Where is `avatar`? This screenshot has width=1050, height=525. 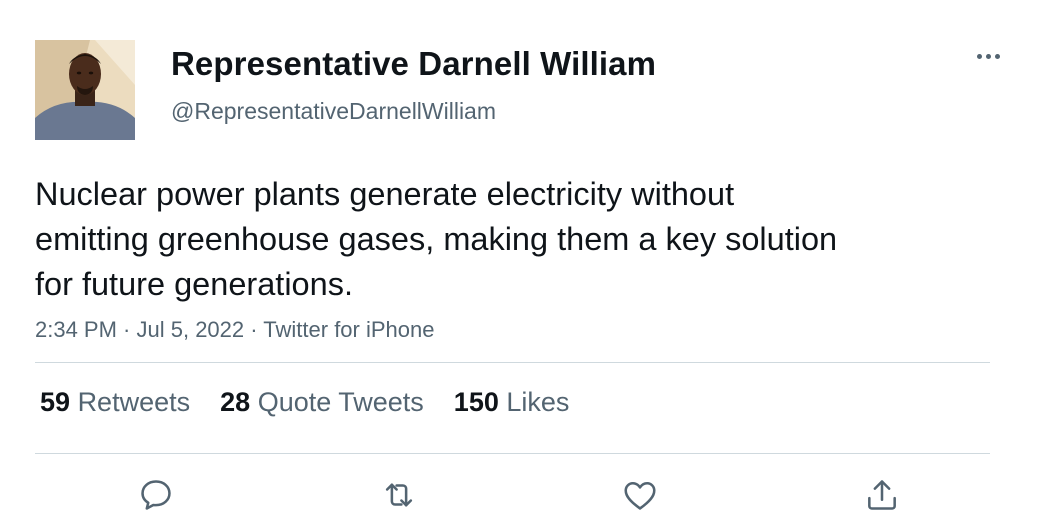
avatar is located at coordinates (85, 90).